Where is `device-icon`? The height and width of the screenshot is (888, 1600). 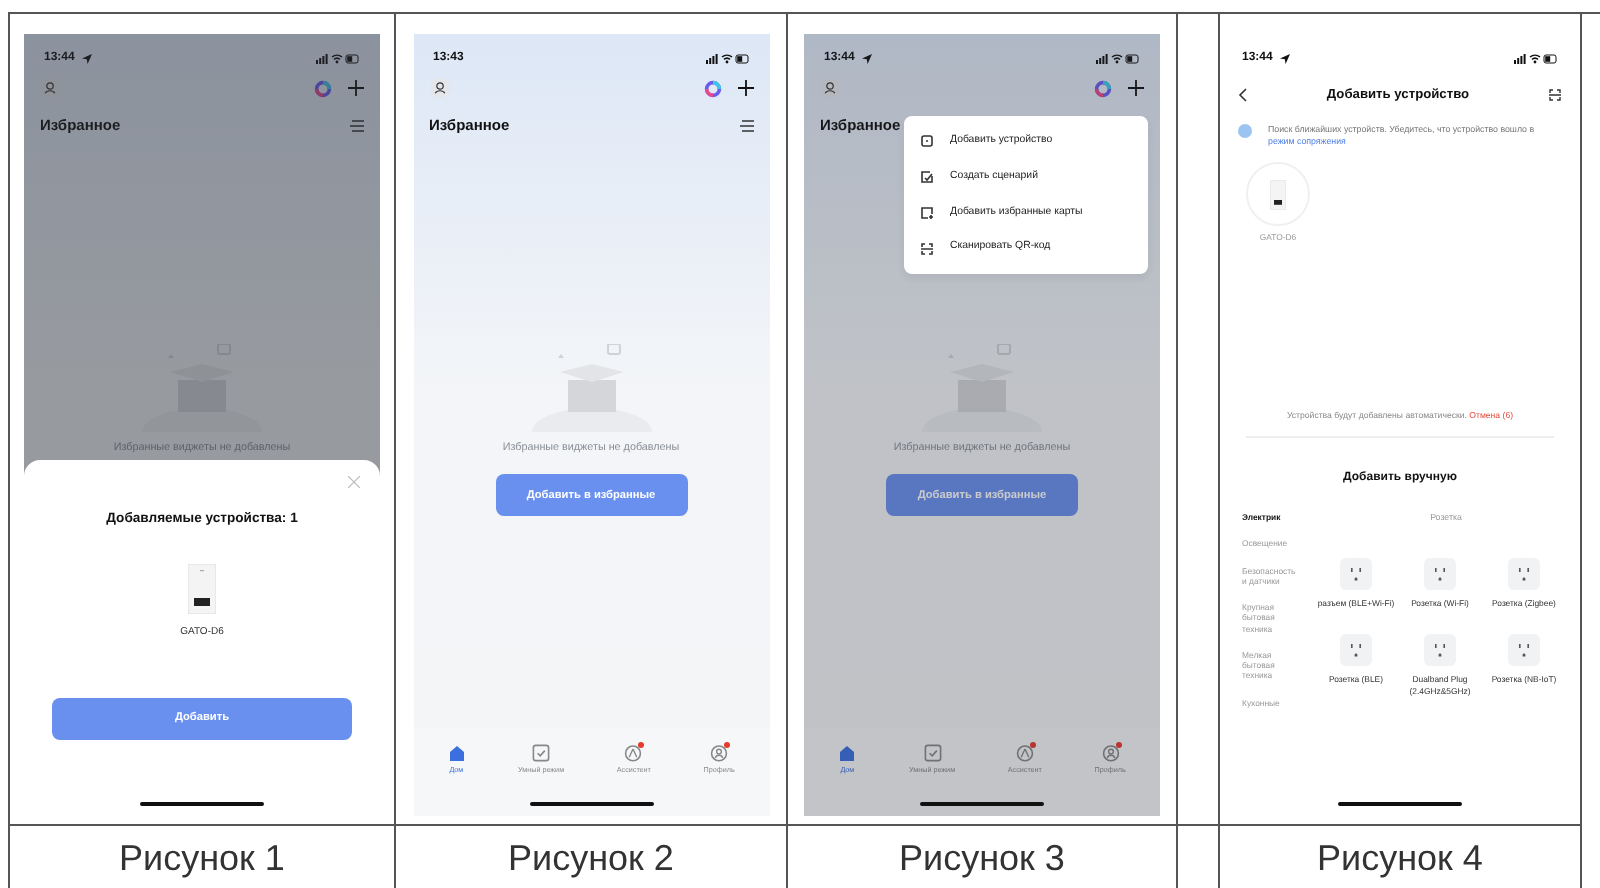
device-icon is located at coordinates (927, 141).